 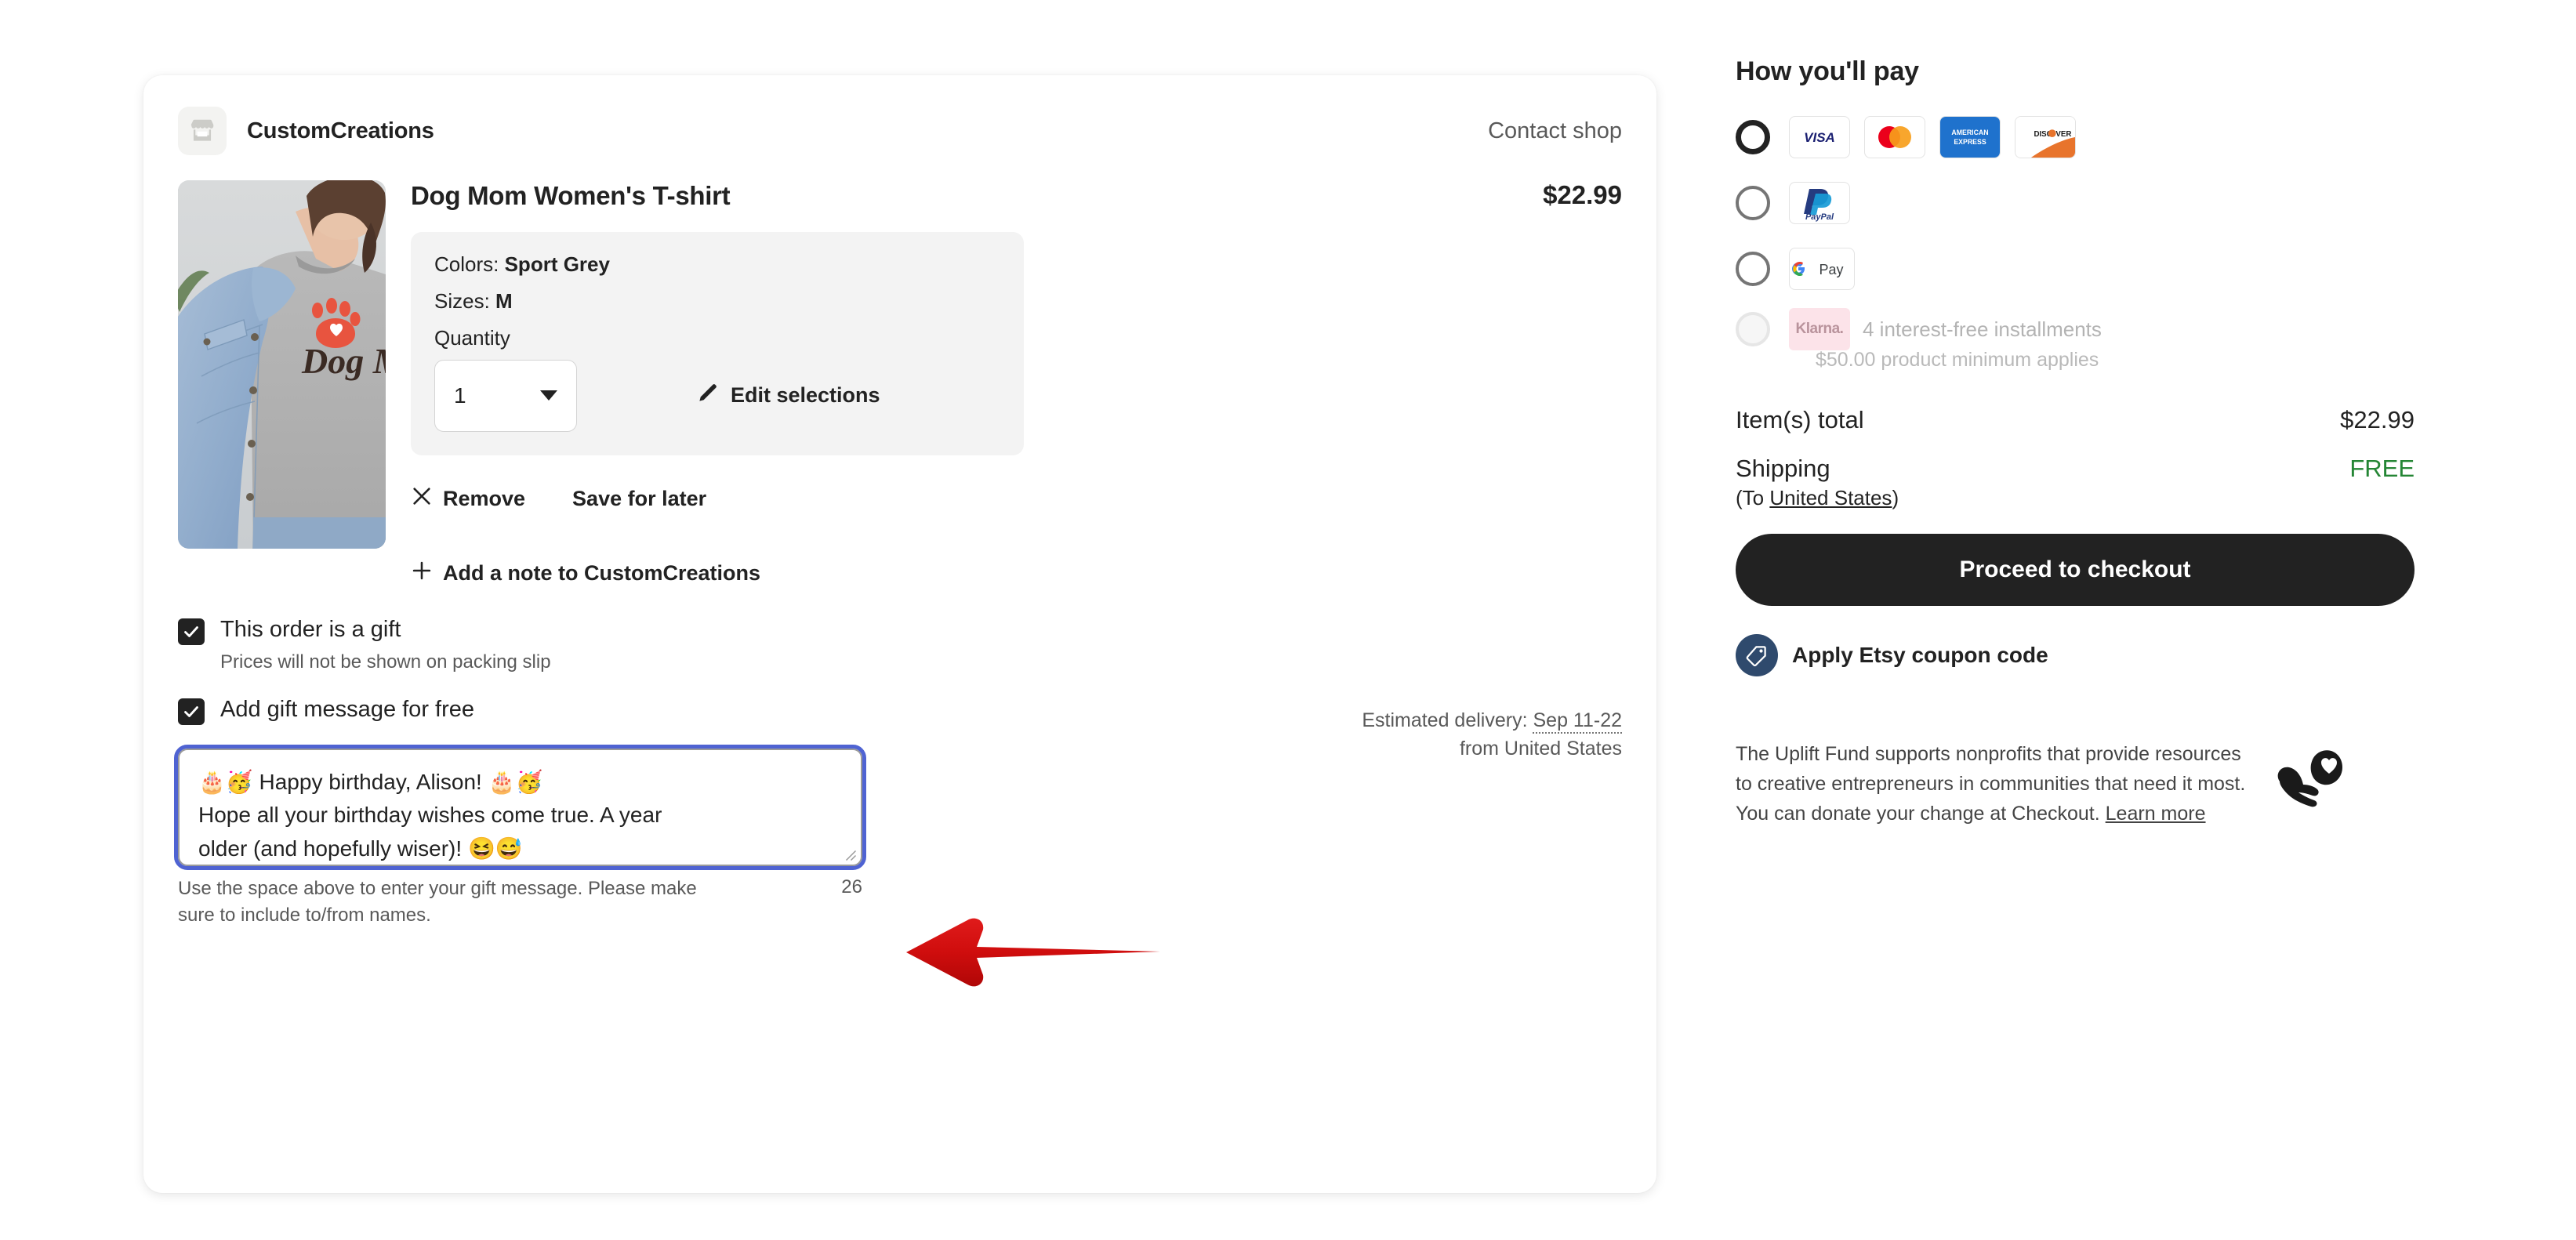 I want to click on payment-option-credit-card: VISA AMERICAN EXPRESS DISC VER, so click(x=2075, y=137).